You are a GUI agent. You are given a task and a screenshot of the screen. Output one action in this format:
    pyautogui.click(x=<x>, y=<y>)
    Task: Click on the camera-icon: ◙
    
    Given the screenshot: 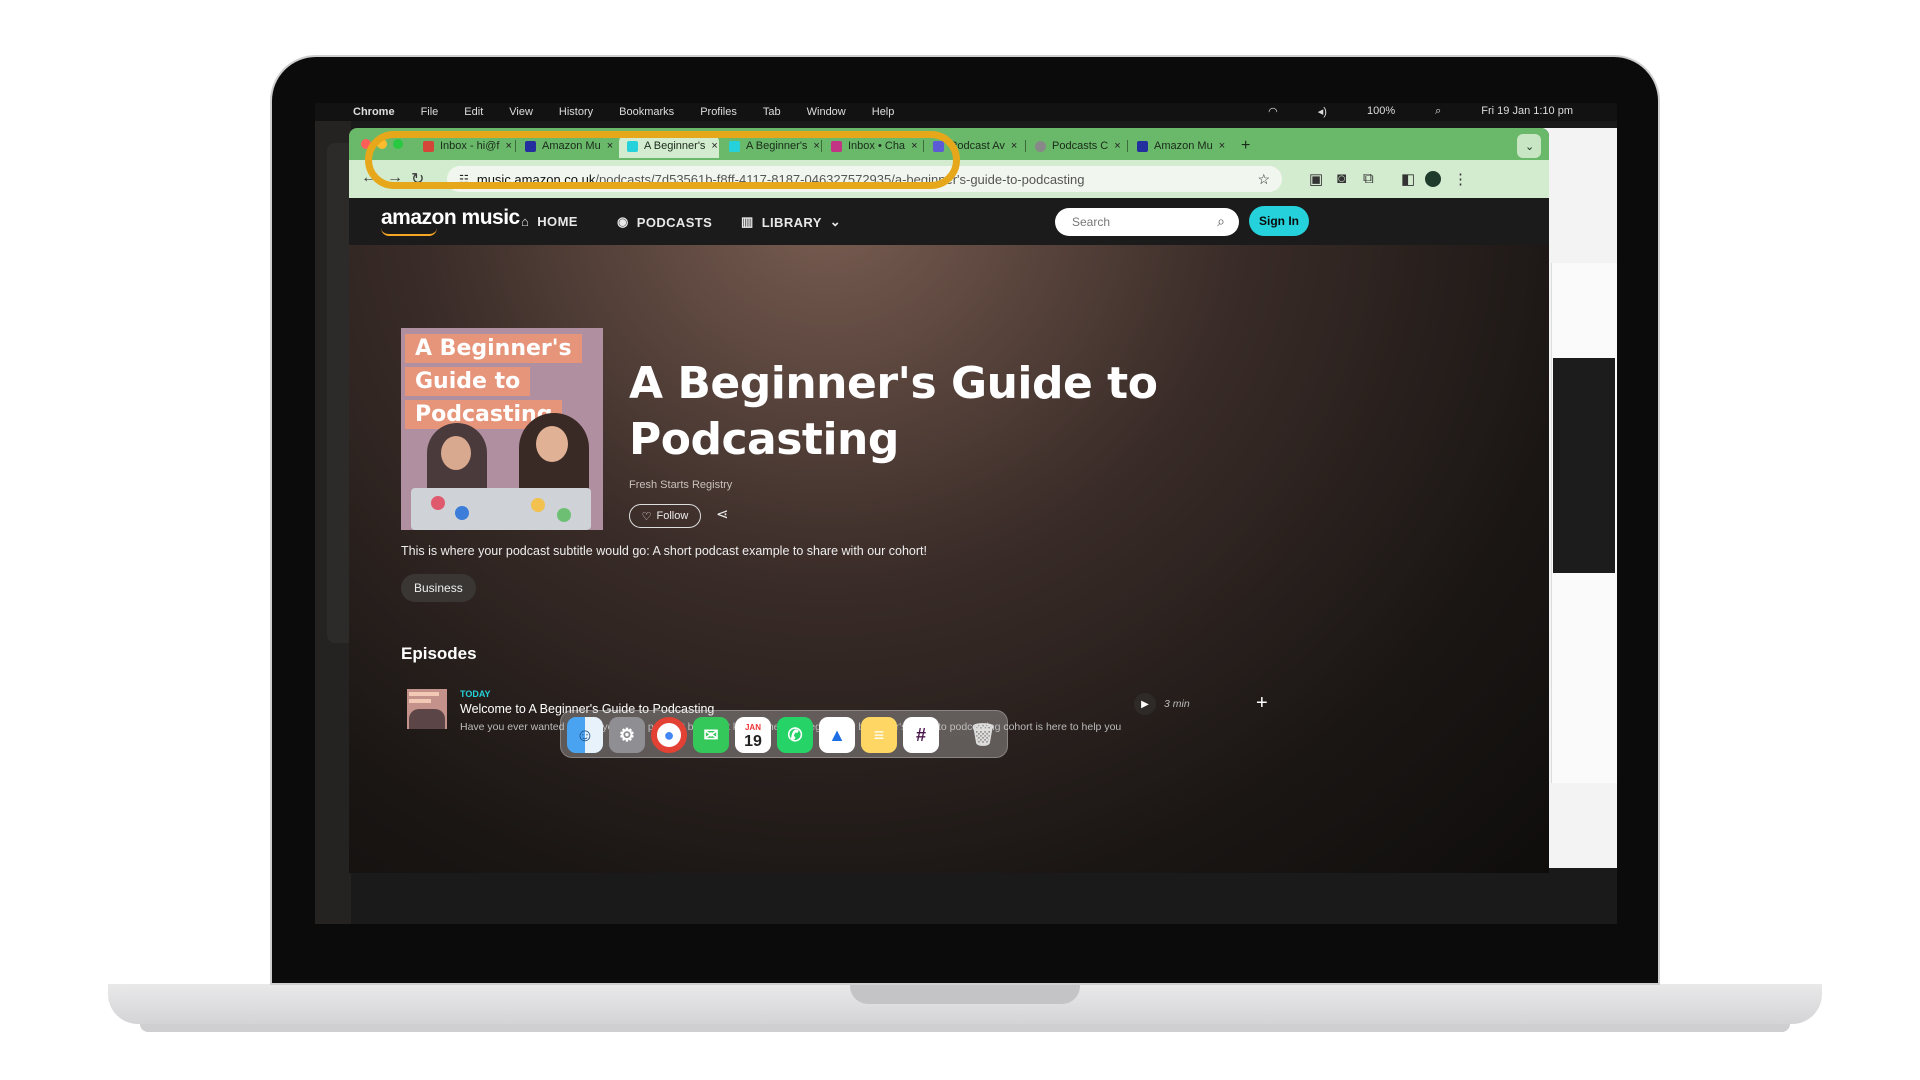 What is the action you would take?
    pyautogui.click(x=1341, y=178)
    